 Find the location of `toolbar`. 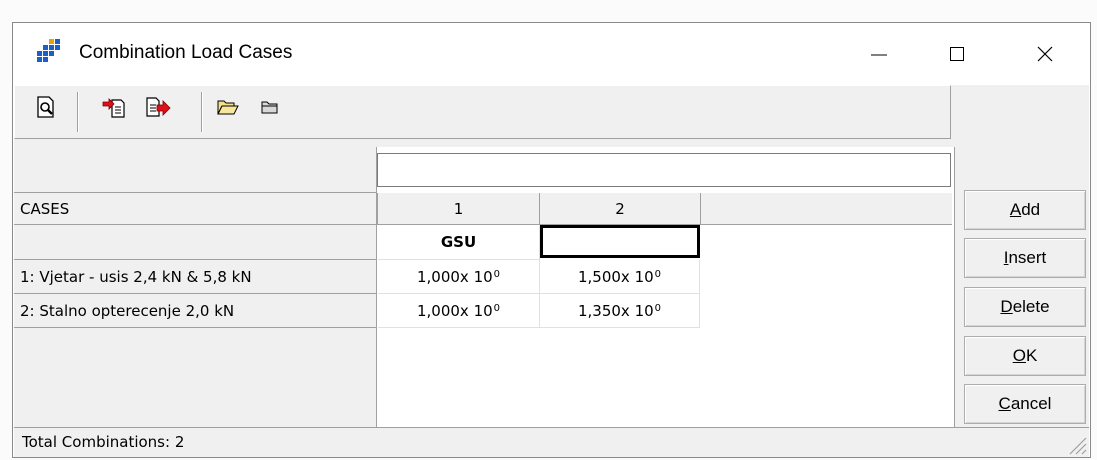

toolbar is located at coordinates (482, 112).